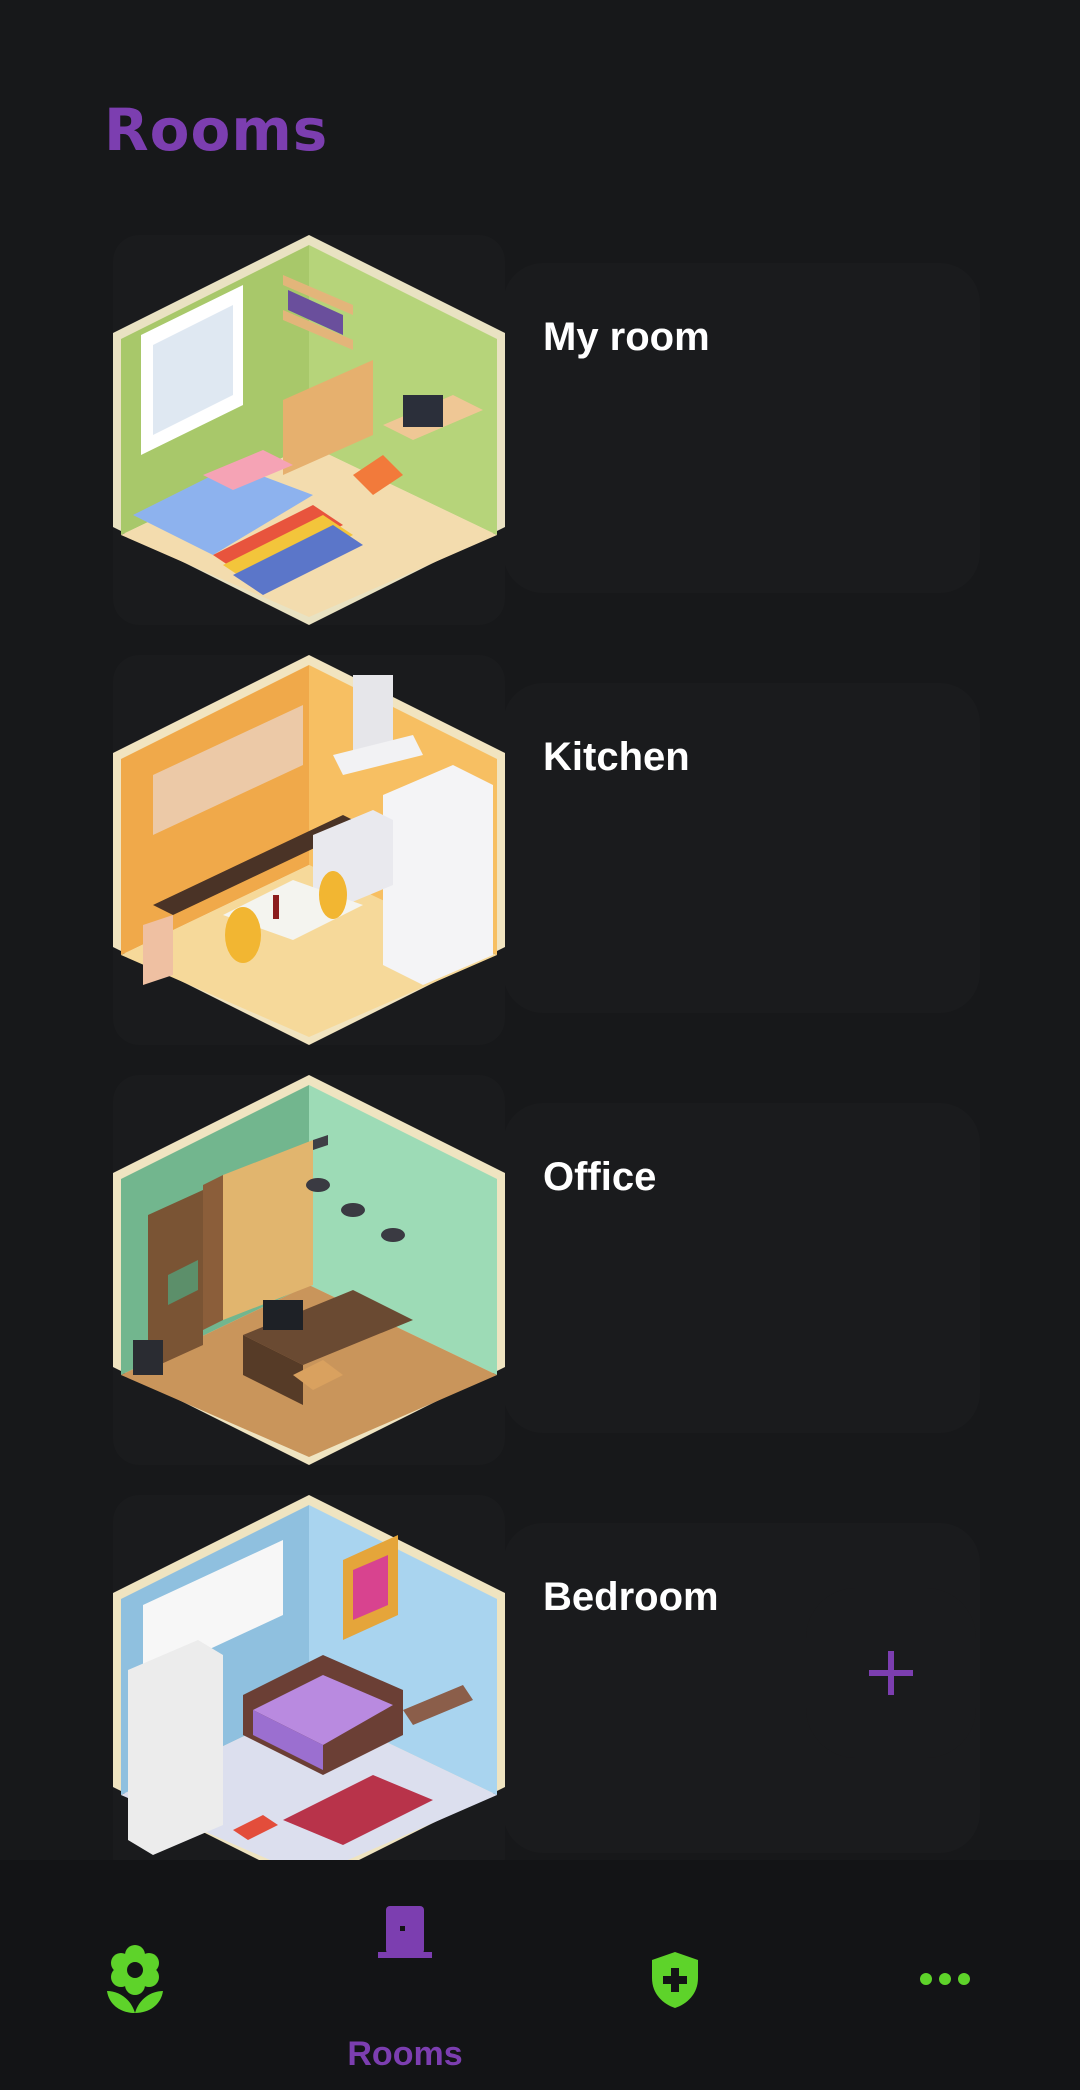 The height and width of the screenshot is (2090, 1080). Describe the element at coordinates (405, 2054) in the screenshot. I see `nav-label-rooms: Rooms` at that location.